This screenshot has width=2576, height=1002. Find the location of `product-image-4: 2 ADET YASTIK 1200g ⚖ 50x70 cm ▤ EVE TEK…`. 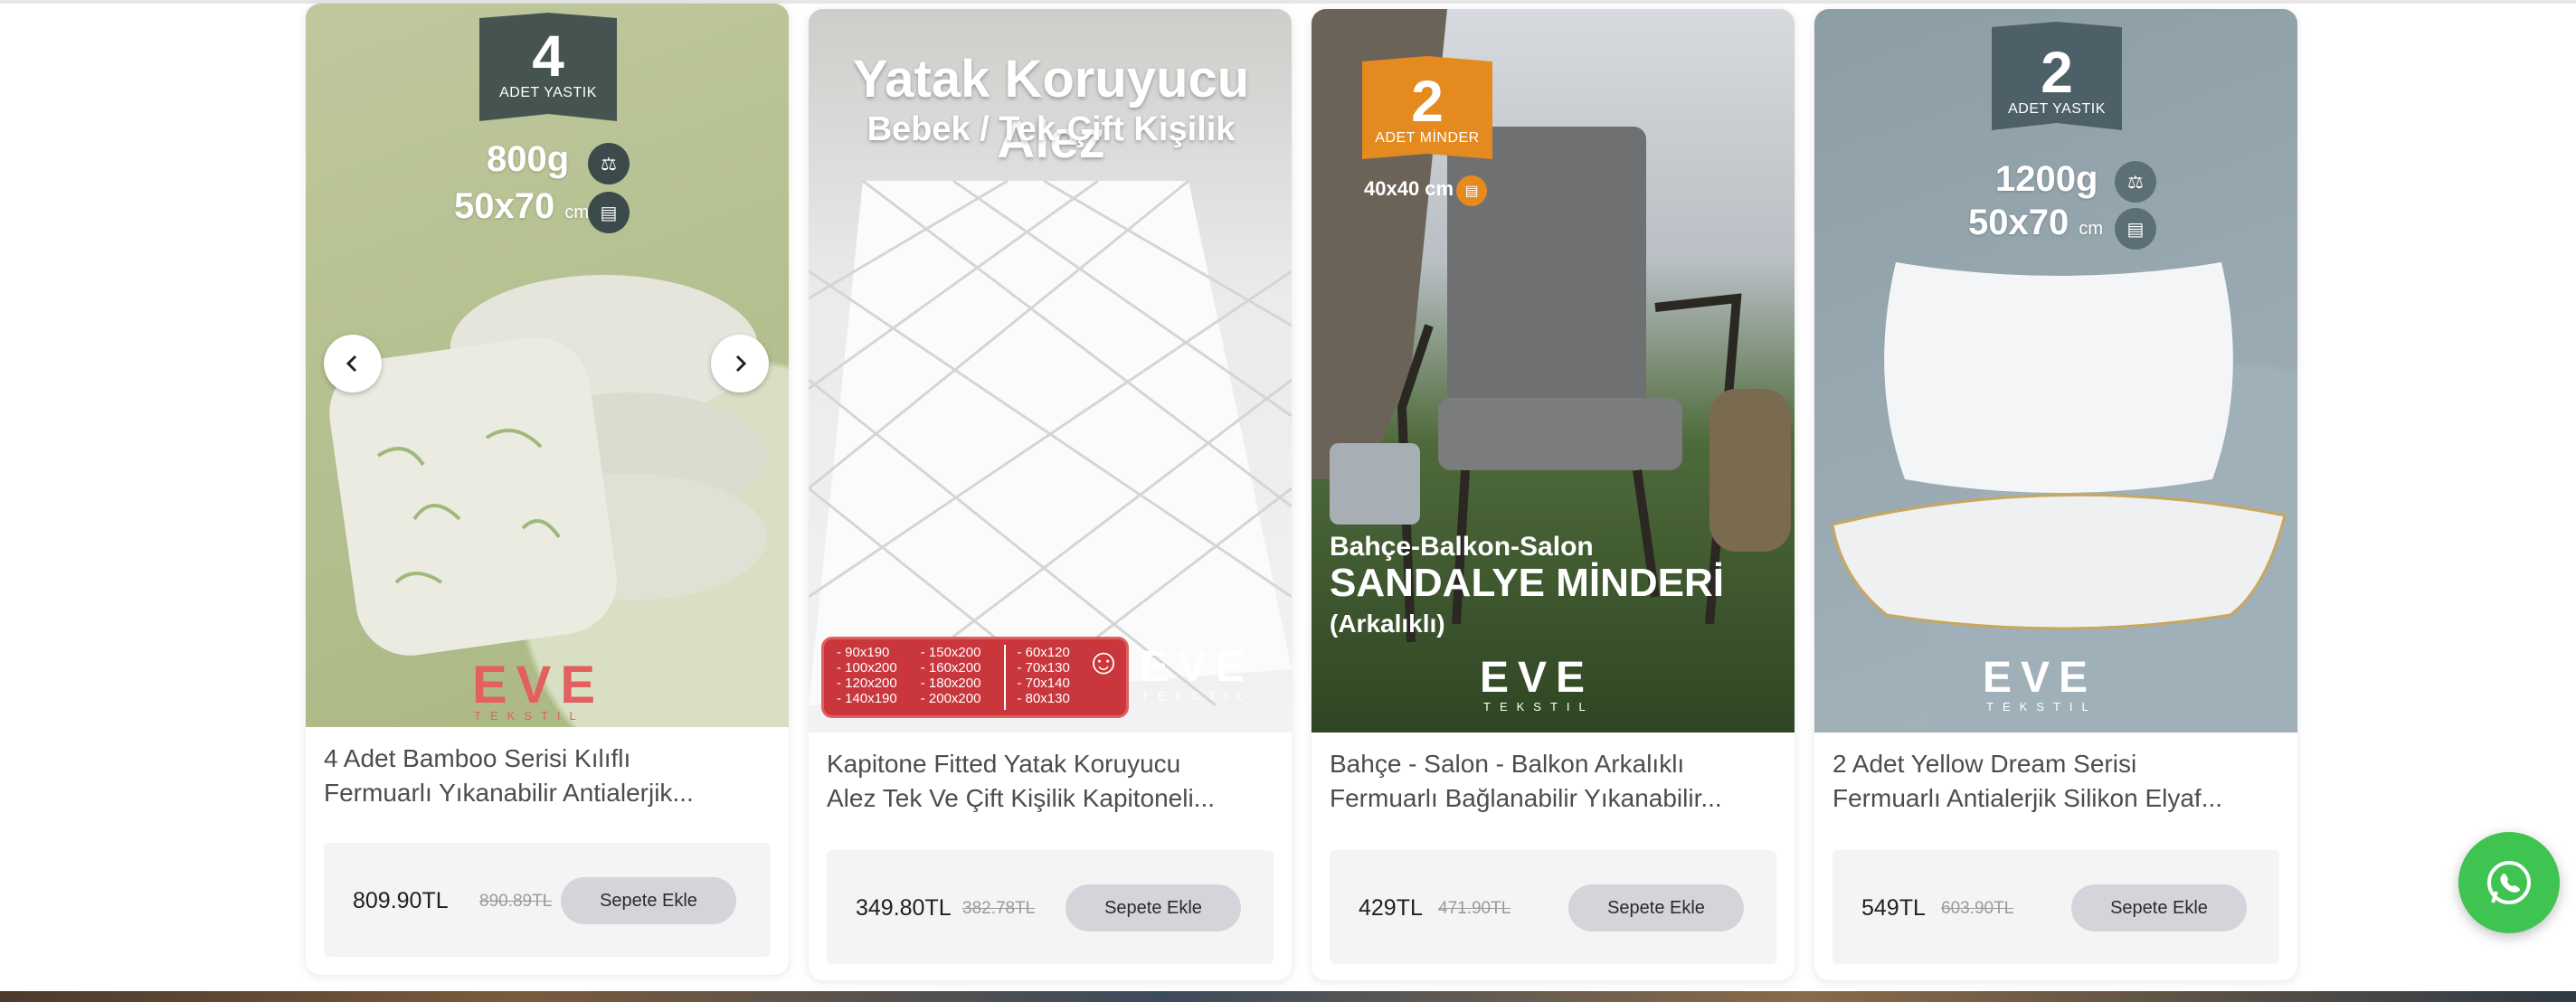

product-image-4: 2 ADET YASTIK 1200g ⚖ 50x70 cm ▤ EVE TEK… is located at coordinates (2056, 371).